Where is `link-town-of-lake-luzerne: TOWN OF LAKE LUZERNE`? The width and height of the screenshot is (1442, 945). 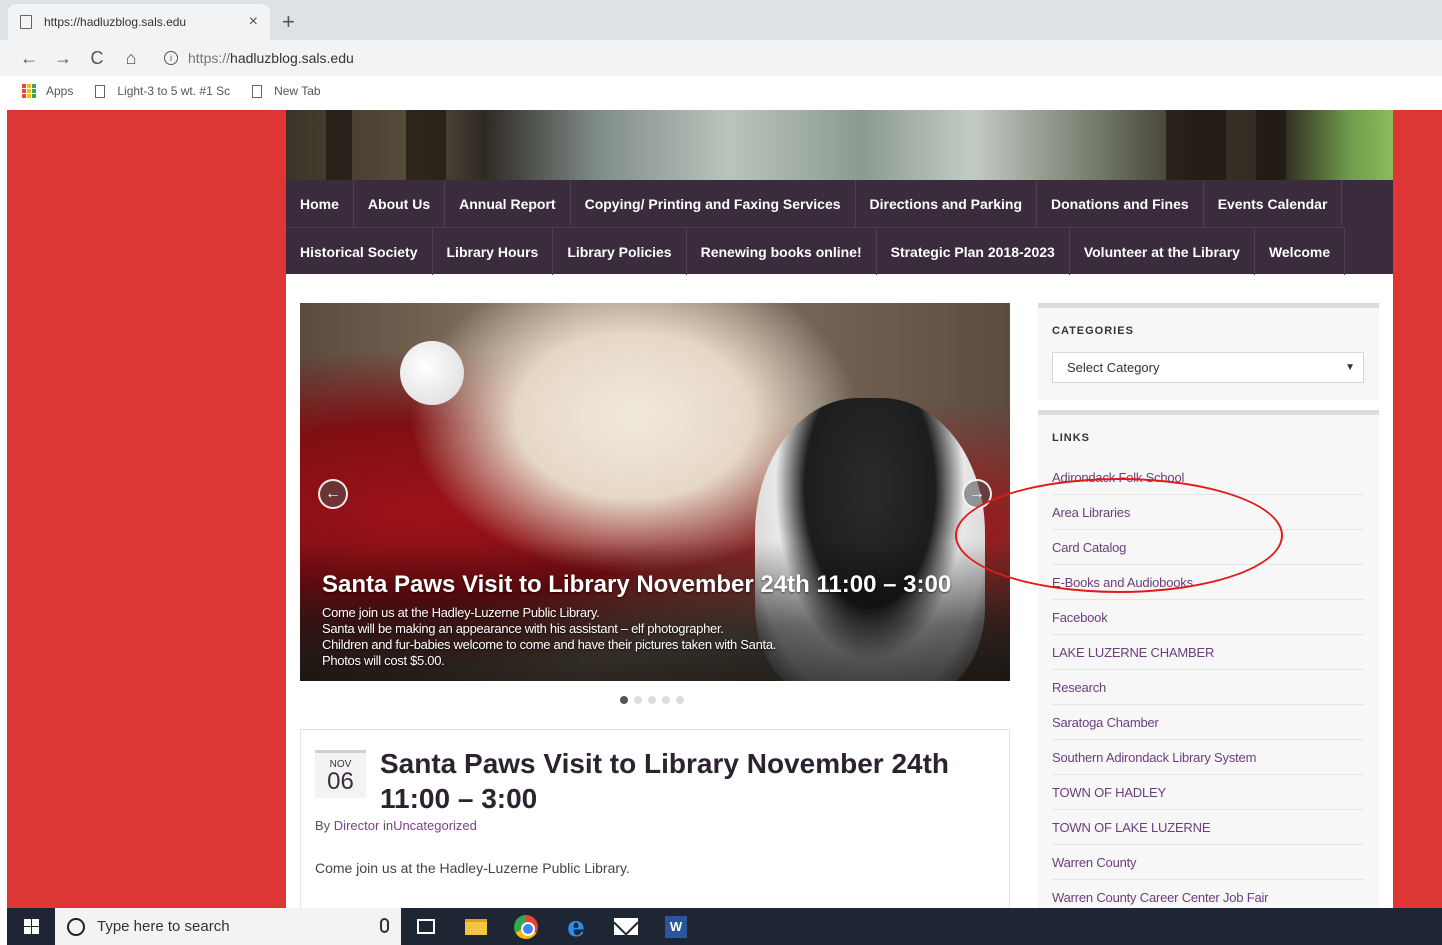
link-town-of-lake-luzerne: TOWN OF LAKE LUZERNE is located at coordinates (1208, 827).